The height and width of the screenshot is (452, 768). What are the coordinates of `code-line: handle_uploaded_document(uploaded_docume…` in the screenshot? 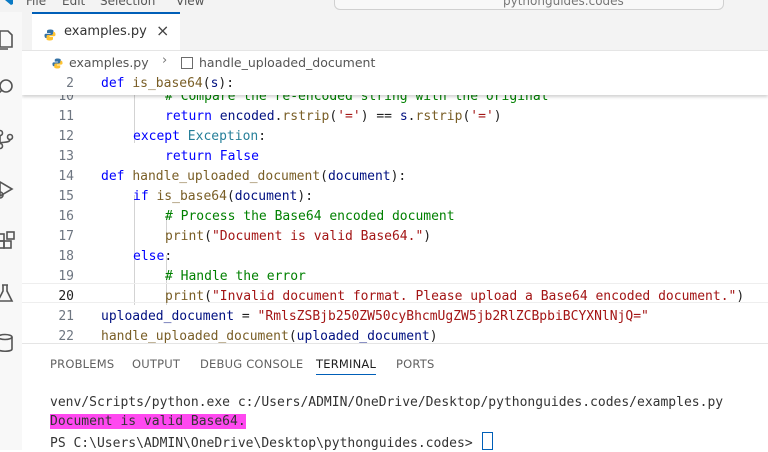 It's located at (269, 336).